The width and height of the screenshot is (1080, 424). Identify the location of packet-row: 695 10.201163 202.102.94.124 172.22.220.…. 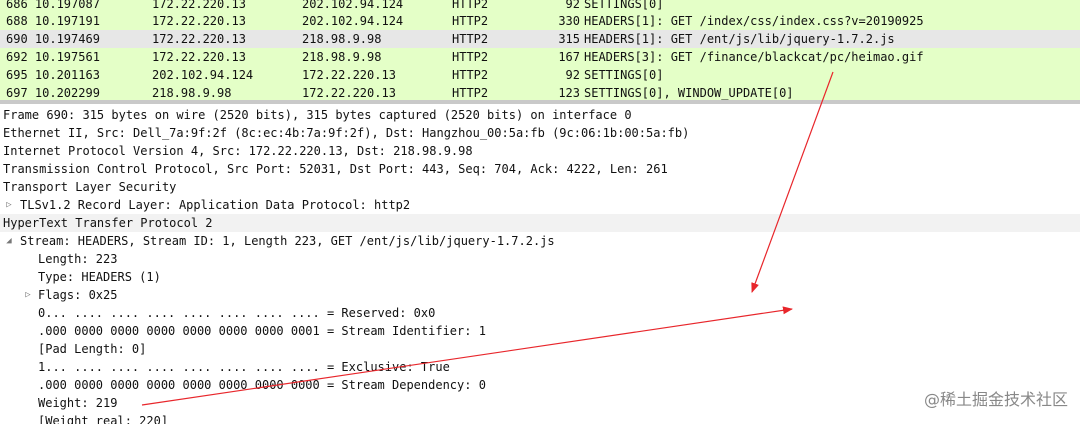
(540, 75).